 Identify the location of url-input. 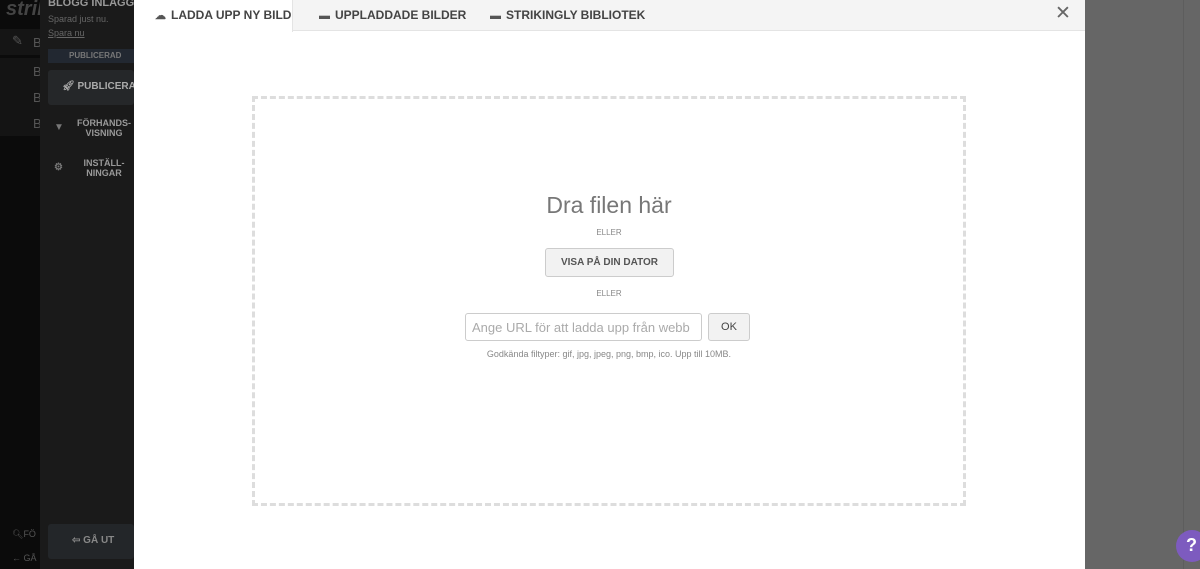
(583, 327).